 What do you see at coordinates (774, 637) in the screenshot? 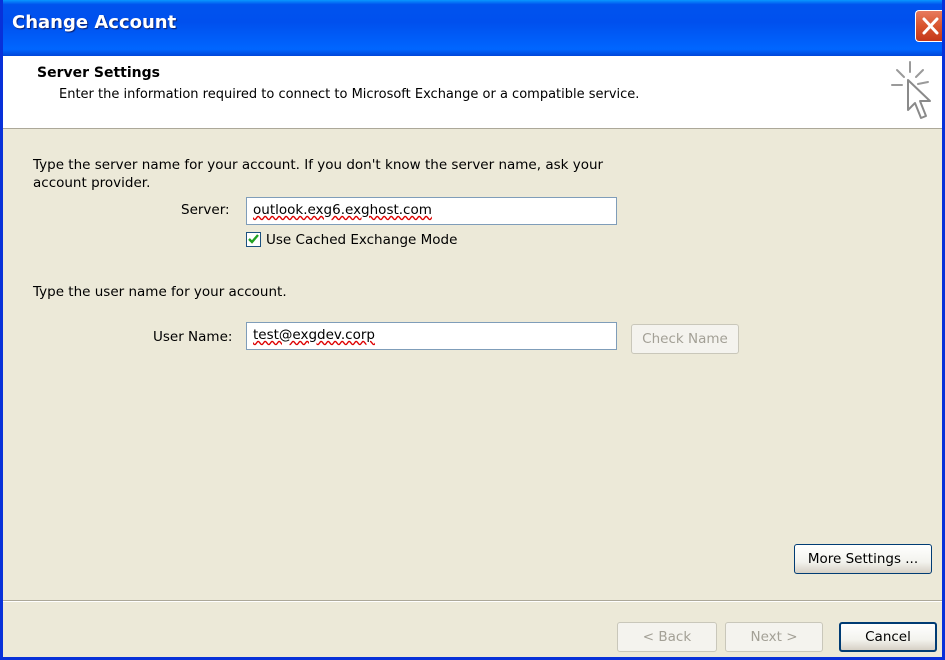
I see `next-button: Next >` at bounding box center [774, 637].